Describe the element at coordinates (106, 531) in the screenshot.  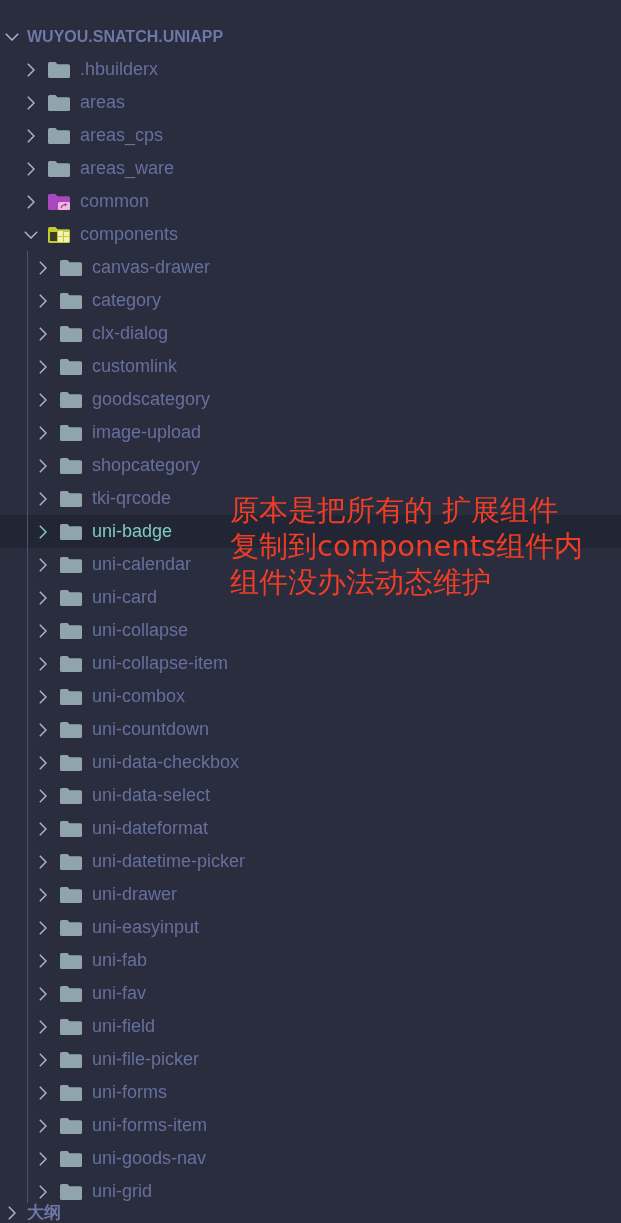
I see `folder-item: uni-badge` at that location.